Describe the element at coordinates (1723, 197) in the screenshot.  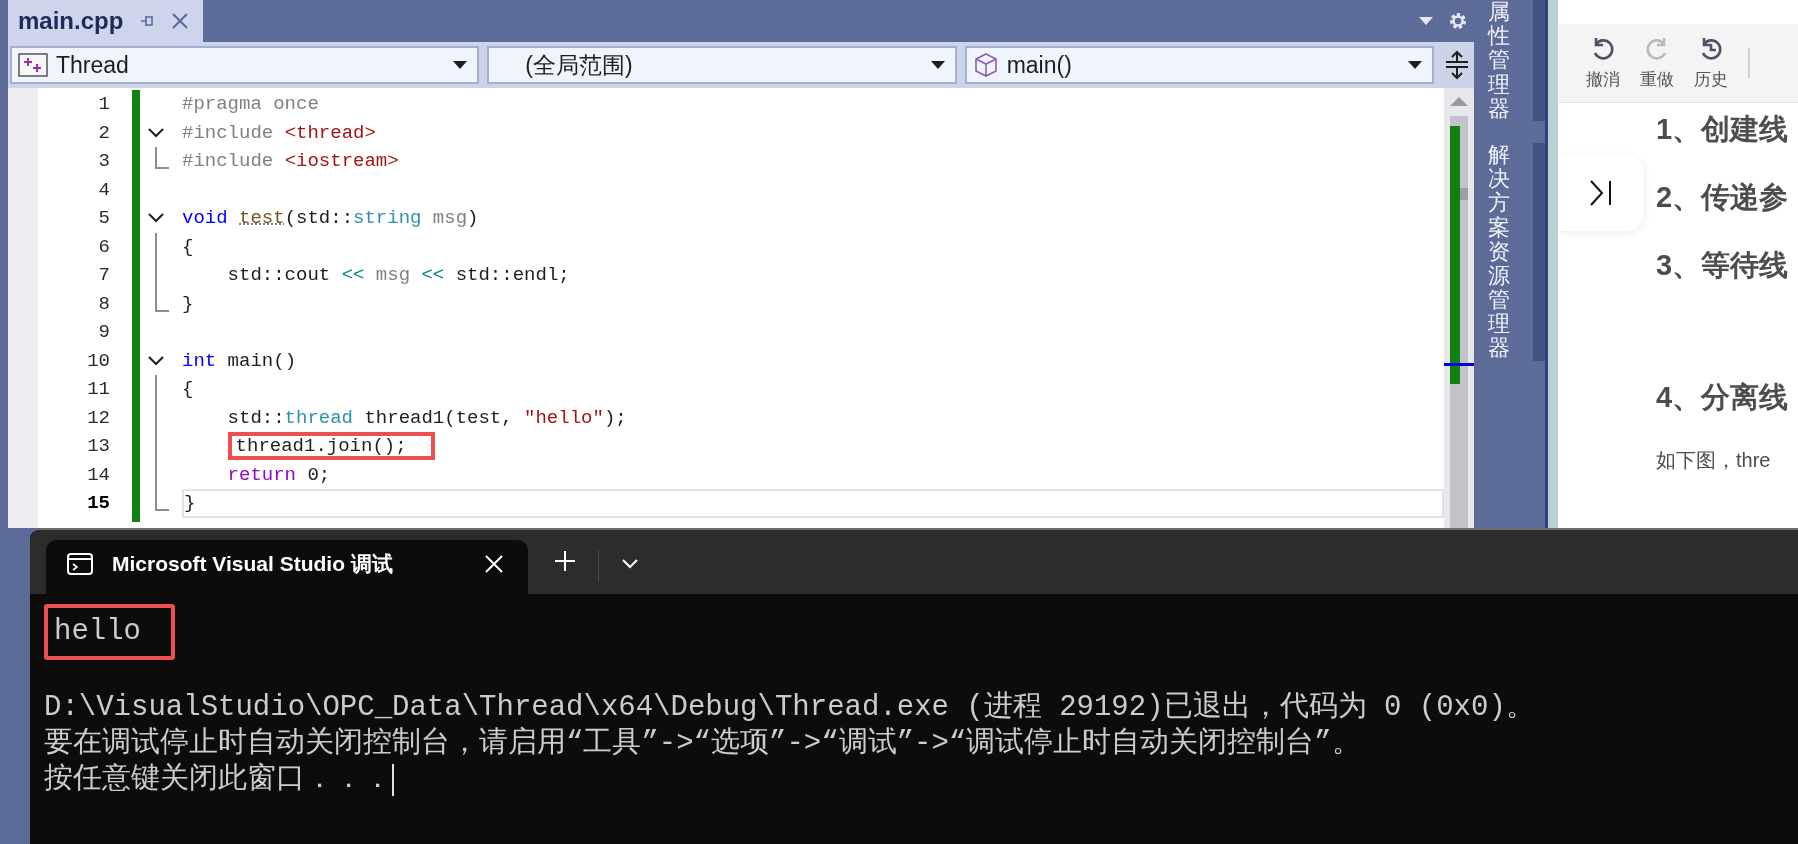
I see `article-heading: 2、传递参` at that location.